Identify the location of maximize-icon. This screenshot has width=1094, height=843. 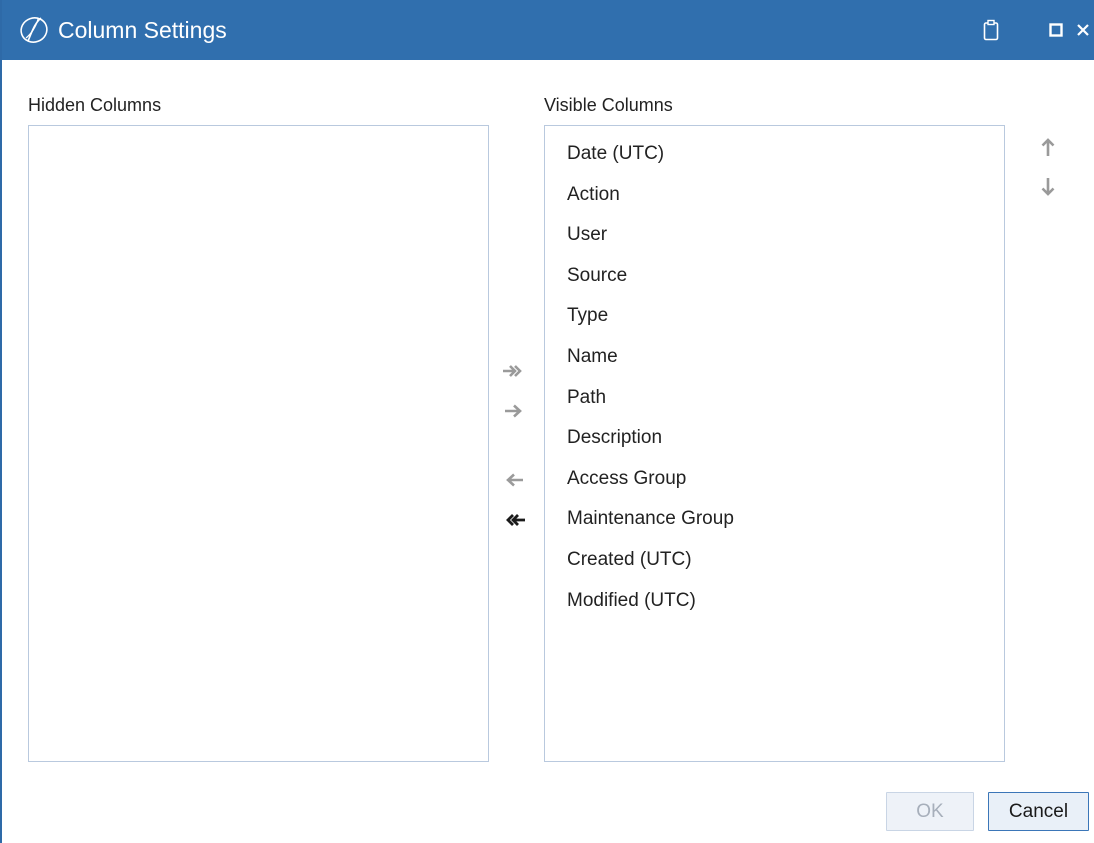
(1056, 30).